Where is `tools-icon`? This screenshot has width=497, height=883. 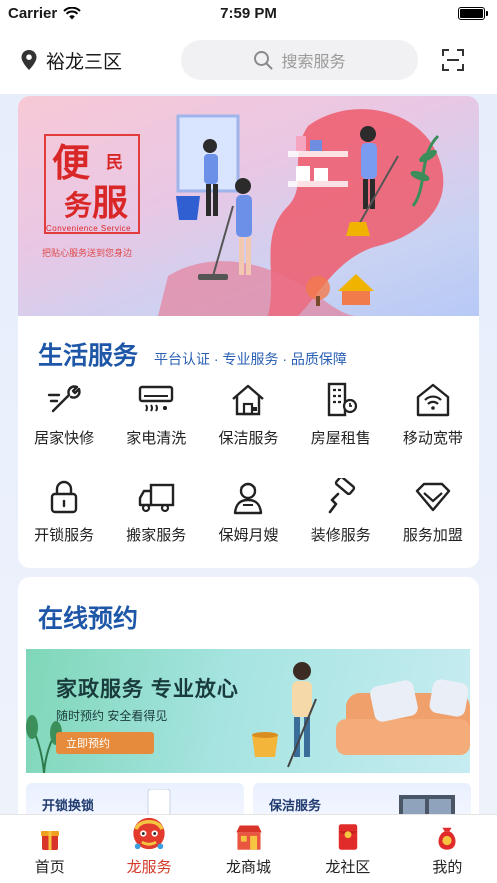
tools-icon is located at coordinates (64, 399).